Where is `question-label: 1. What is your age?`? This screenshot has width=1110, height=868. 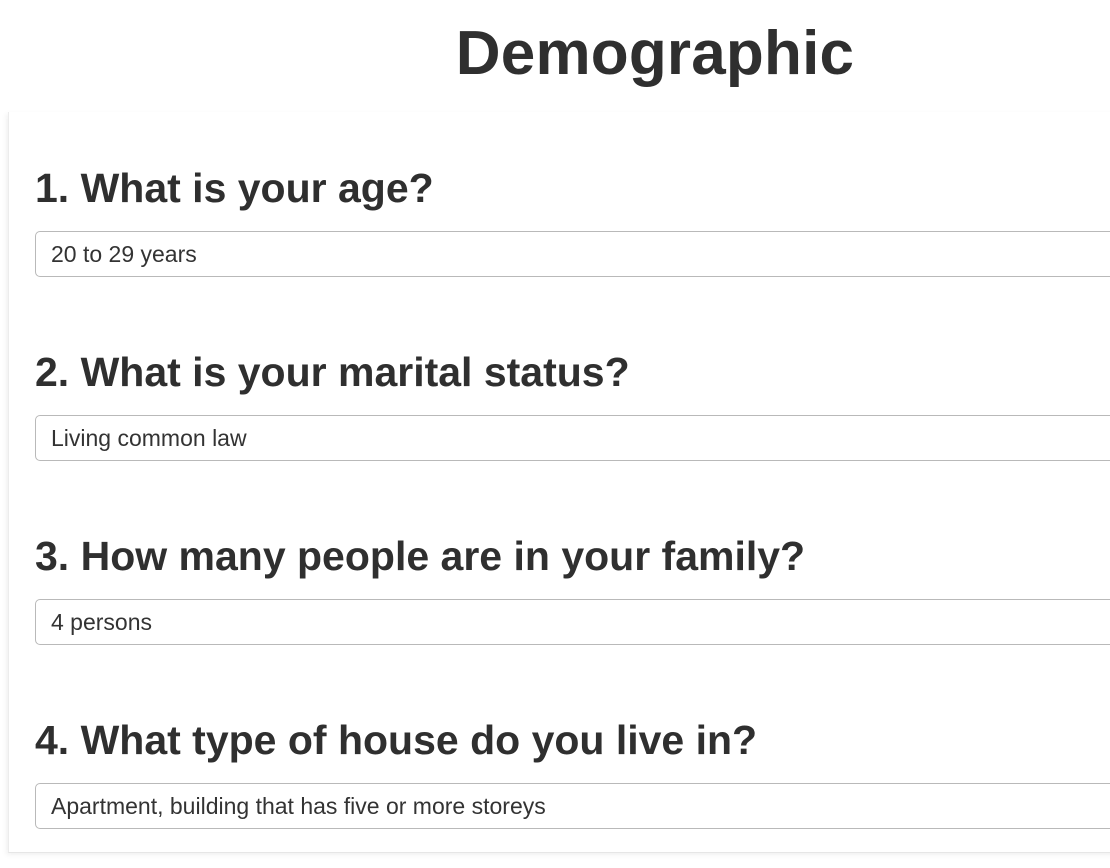
question-label: 1. What is your age? is located at coordinates (234, 188).